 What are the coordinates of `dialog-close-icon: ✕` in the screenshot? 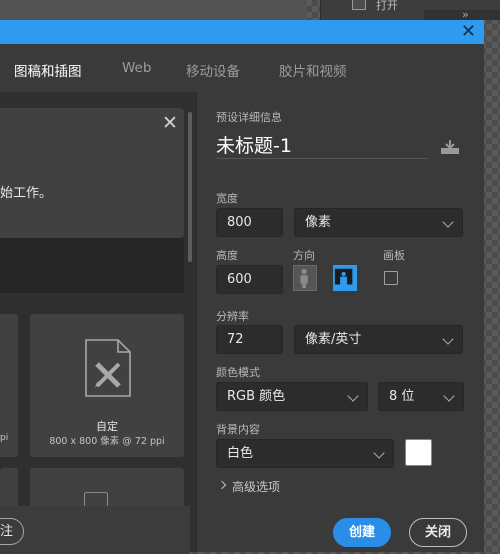 It's located at (468, 32).